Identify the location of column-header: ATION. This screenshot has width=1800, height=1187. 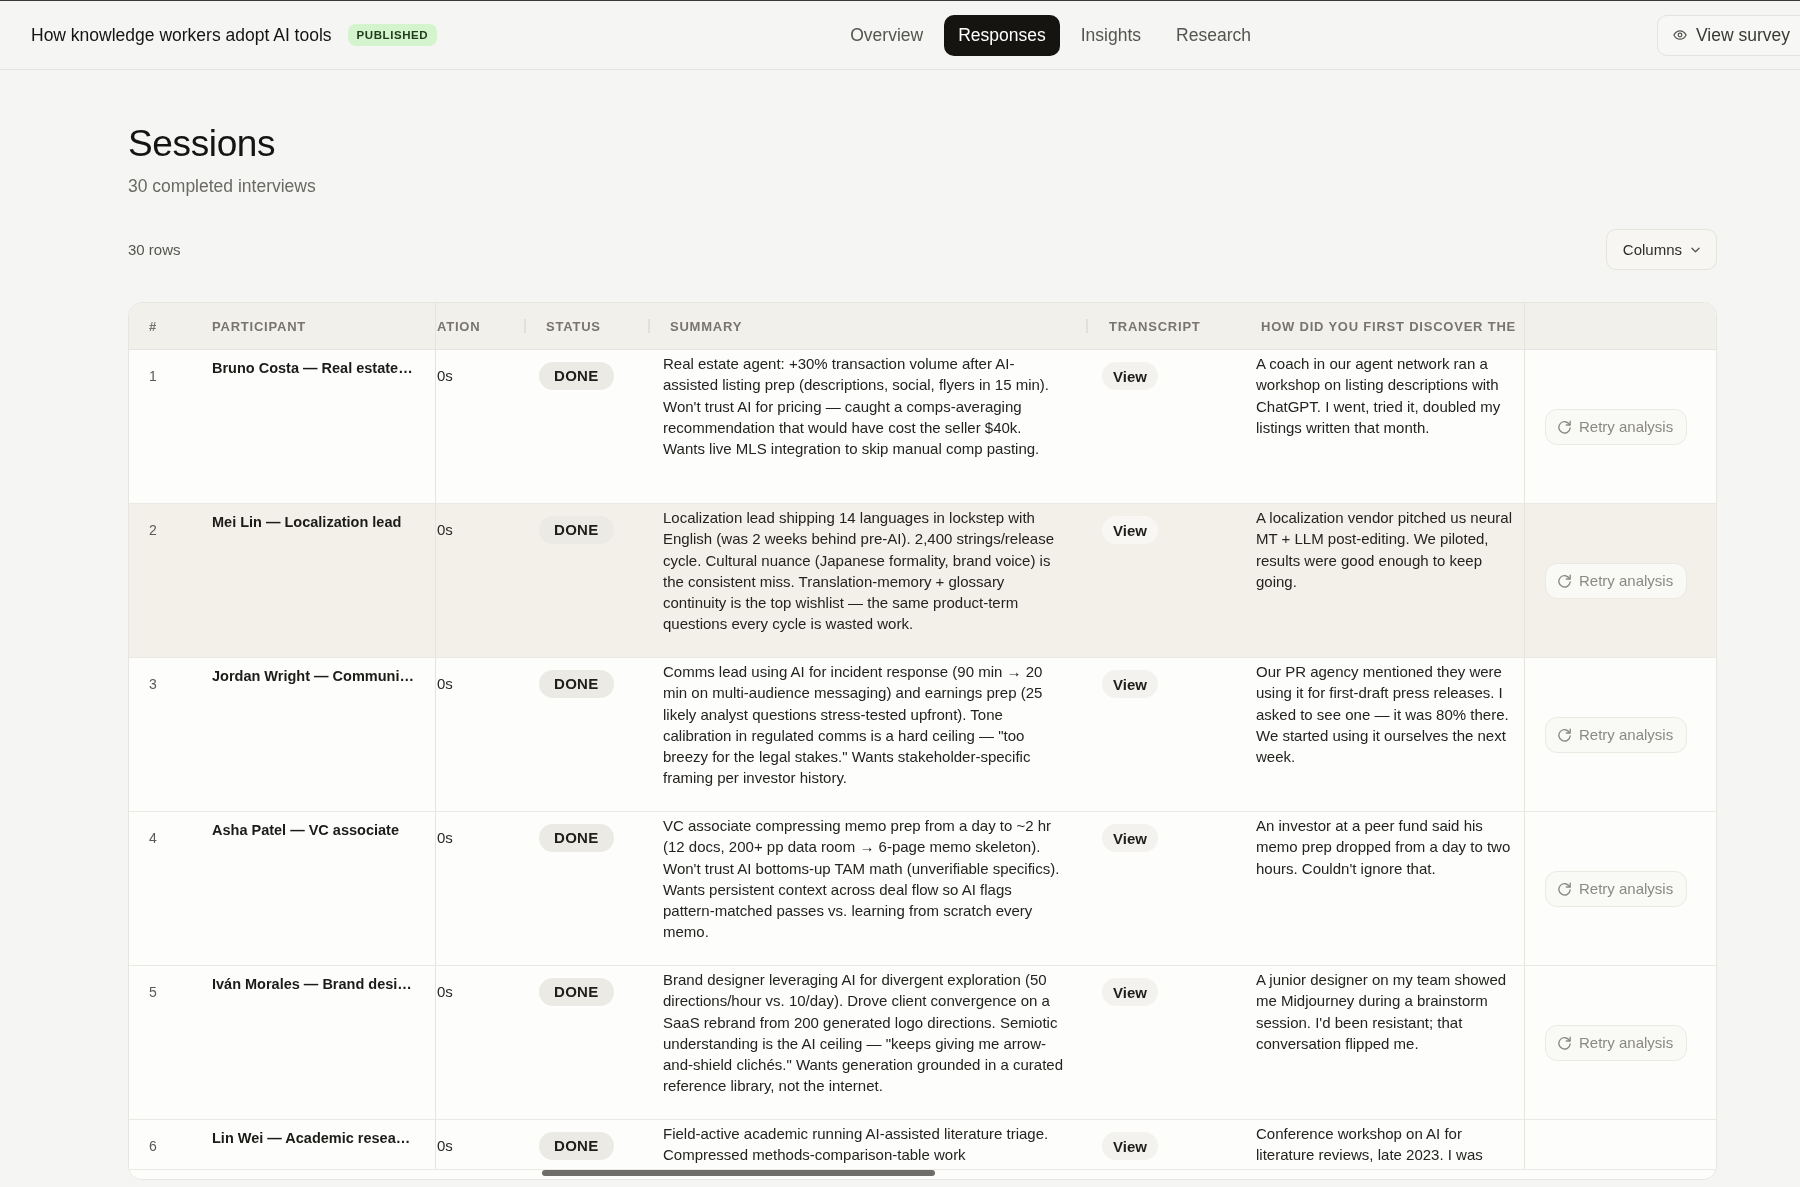
(459, 326).